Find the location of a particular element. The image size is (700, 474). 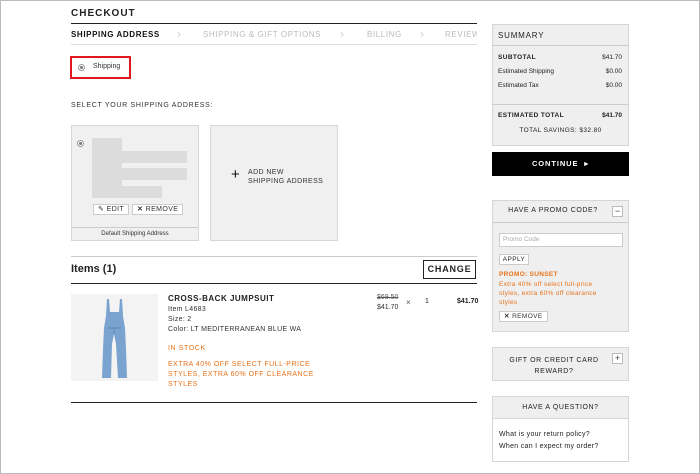

step-billing: BILLING is located at coordinates (384, 34).